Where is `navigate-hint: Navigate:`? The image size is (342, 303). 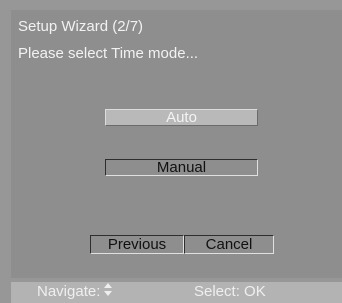 navigate-hint: Navigate: is located at coordinates (75, 292).